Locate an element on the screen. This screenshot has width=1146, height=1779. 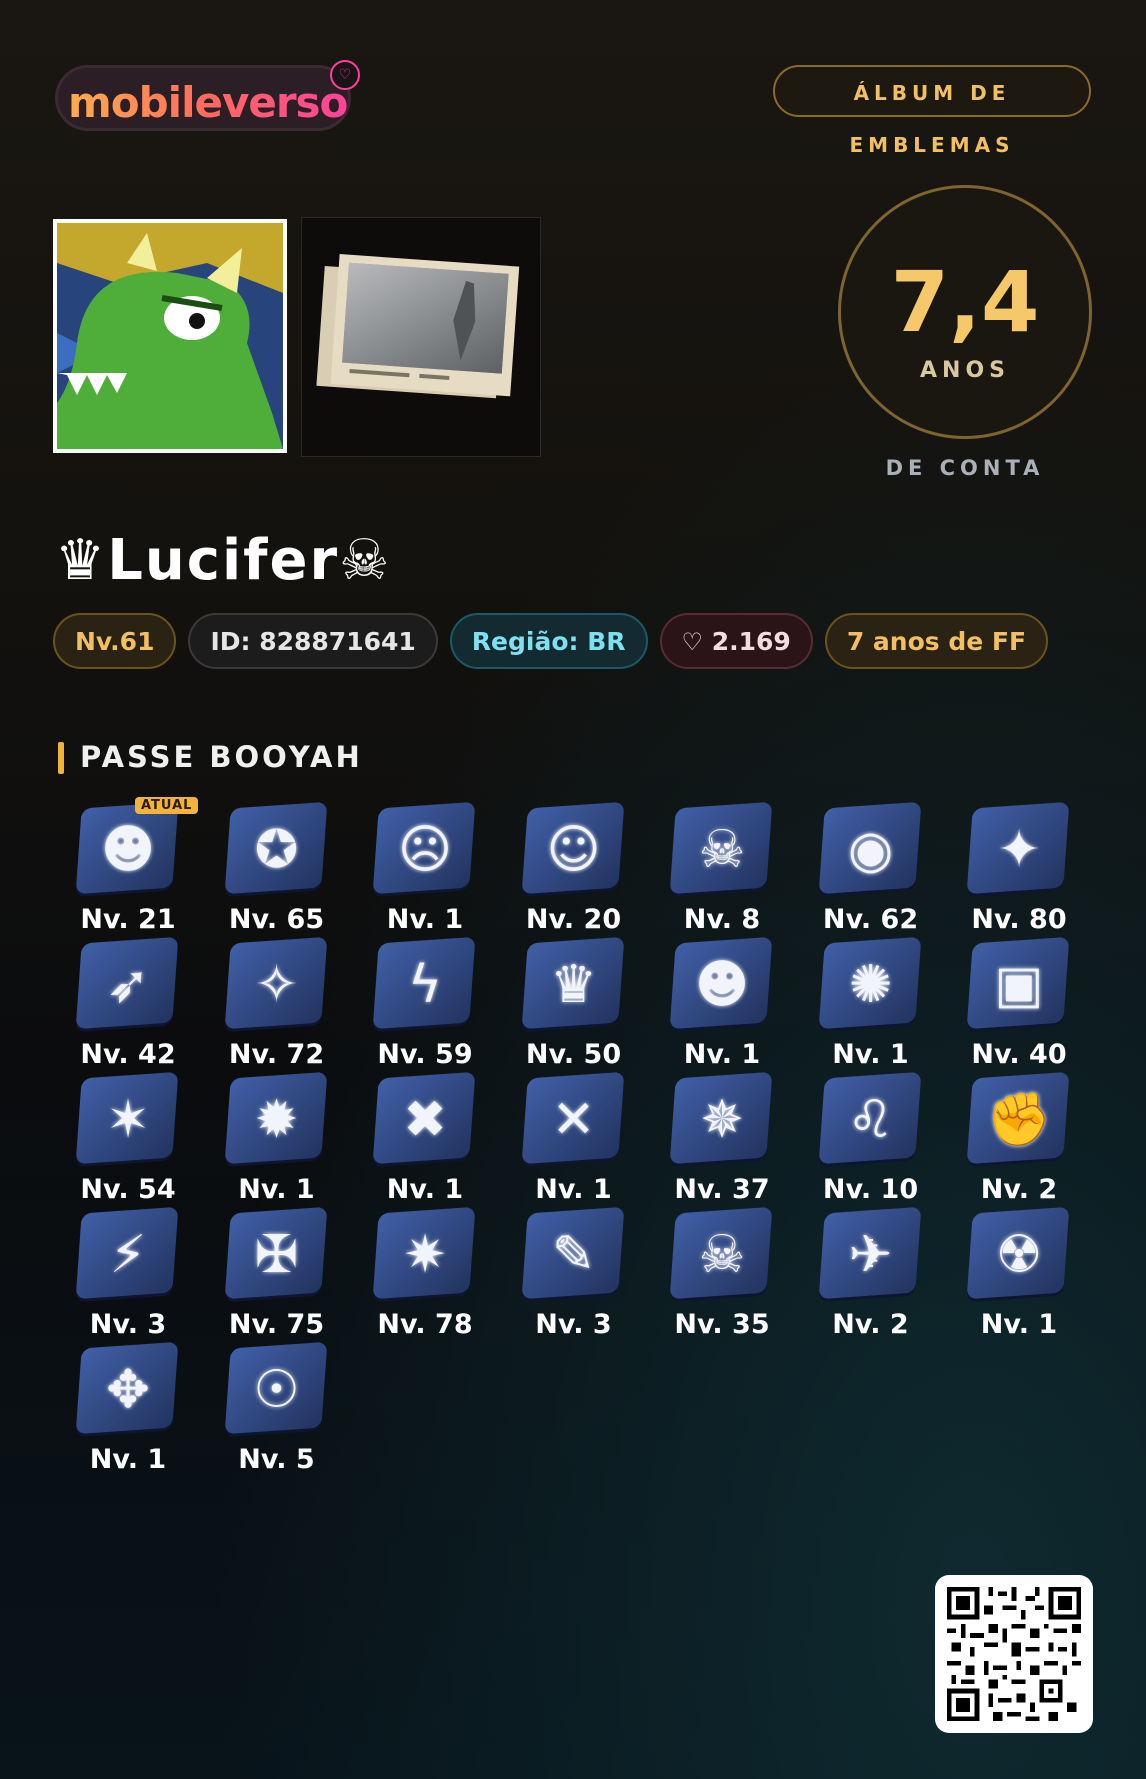
emblem-item: ⚡ Nv. 3 is located at coordinates (128, 1277).